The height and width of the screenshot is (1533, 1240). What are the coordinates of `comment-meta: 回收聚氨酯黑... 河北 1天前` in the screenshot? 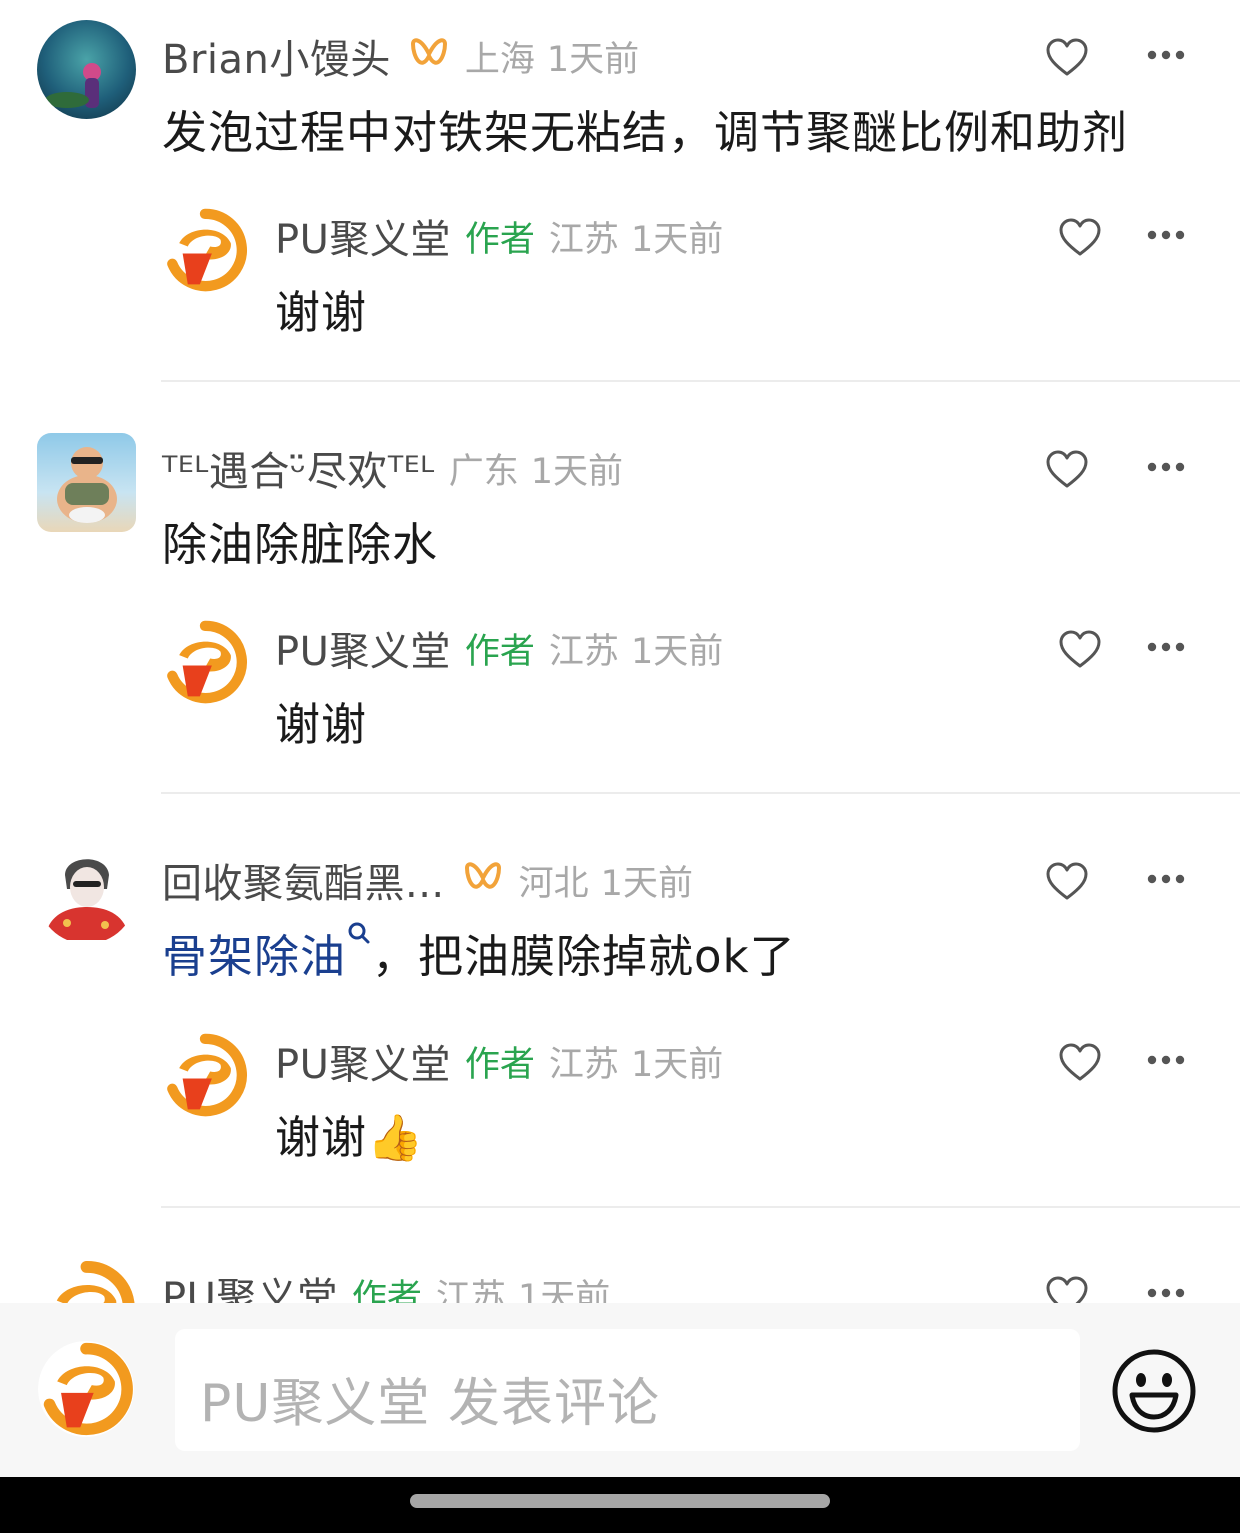 It's located at (427, 880).